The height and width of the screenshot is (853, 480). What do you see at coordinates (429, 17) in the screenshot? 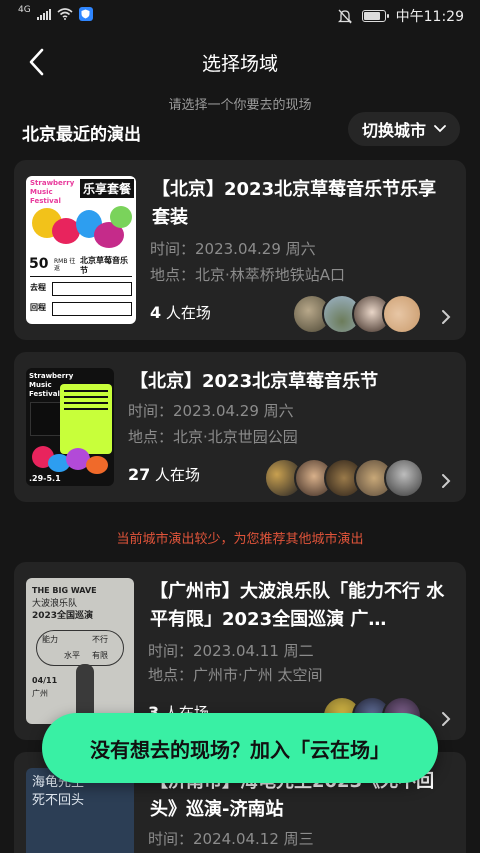
I see `status-time: 中午11:29` at bounding box center [429, 17].